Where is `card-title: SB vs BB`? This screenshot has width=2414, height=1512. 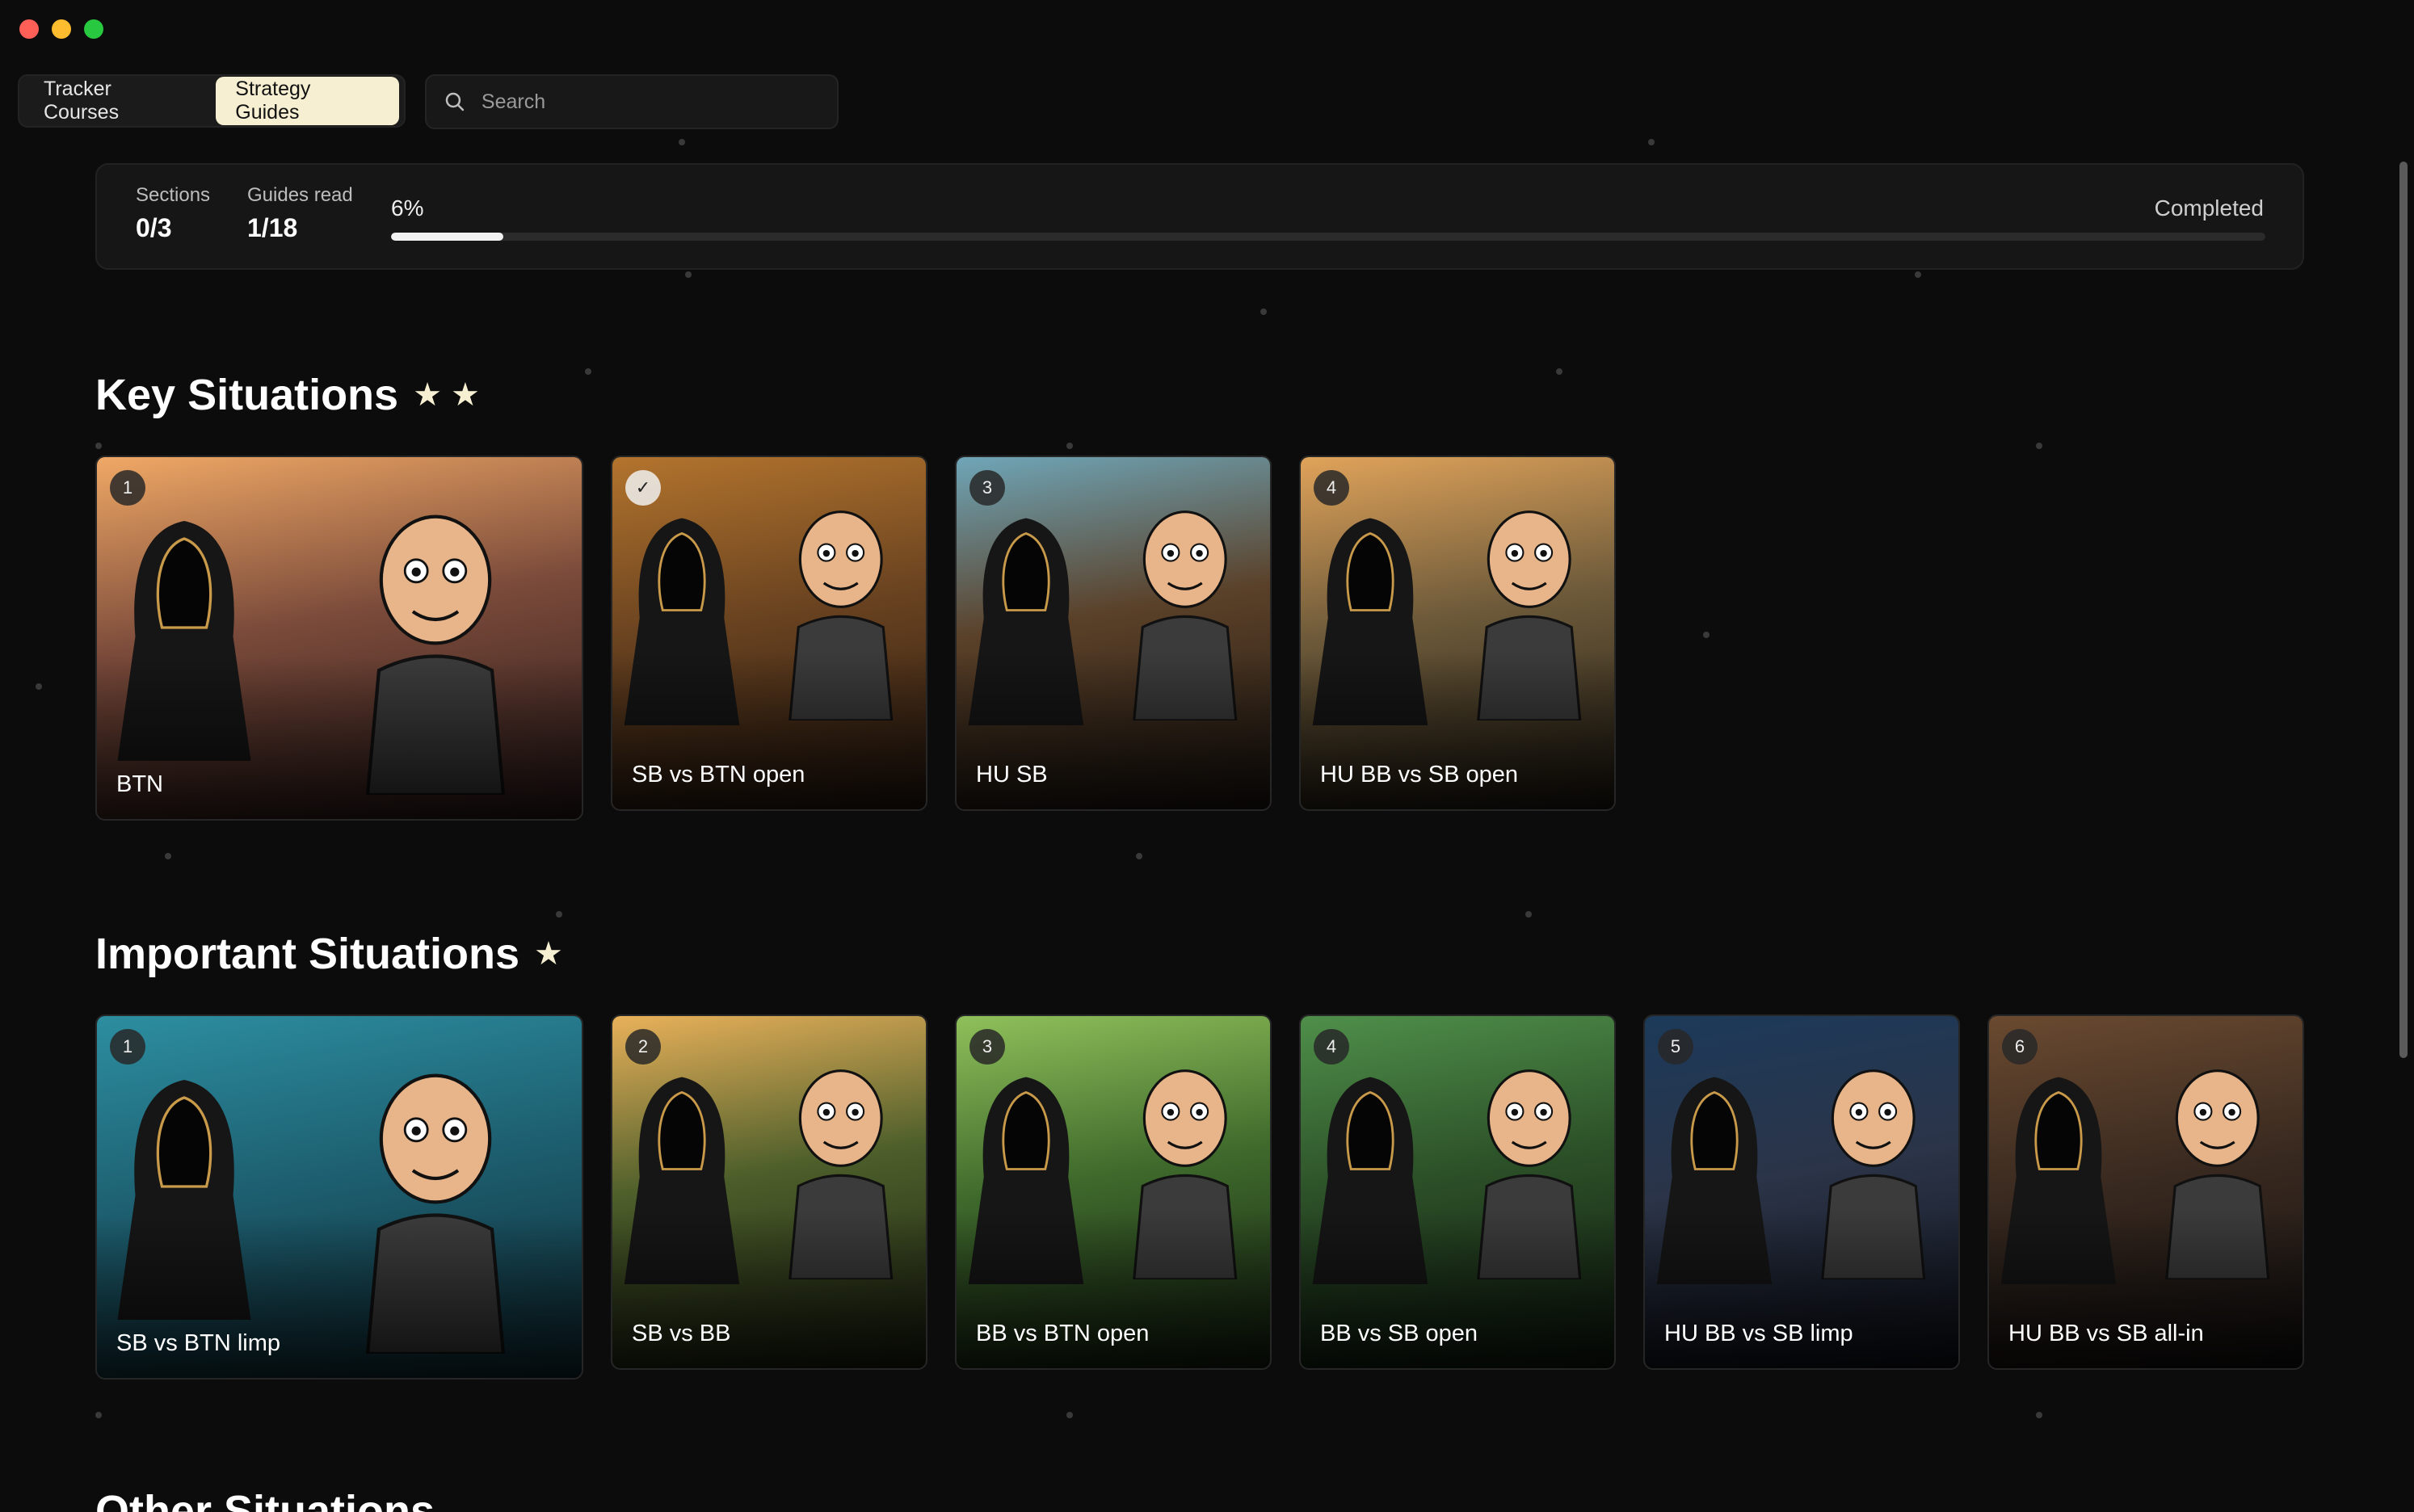
card-title: SB vs BB is located at coordinates (681, 1333).